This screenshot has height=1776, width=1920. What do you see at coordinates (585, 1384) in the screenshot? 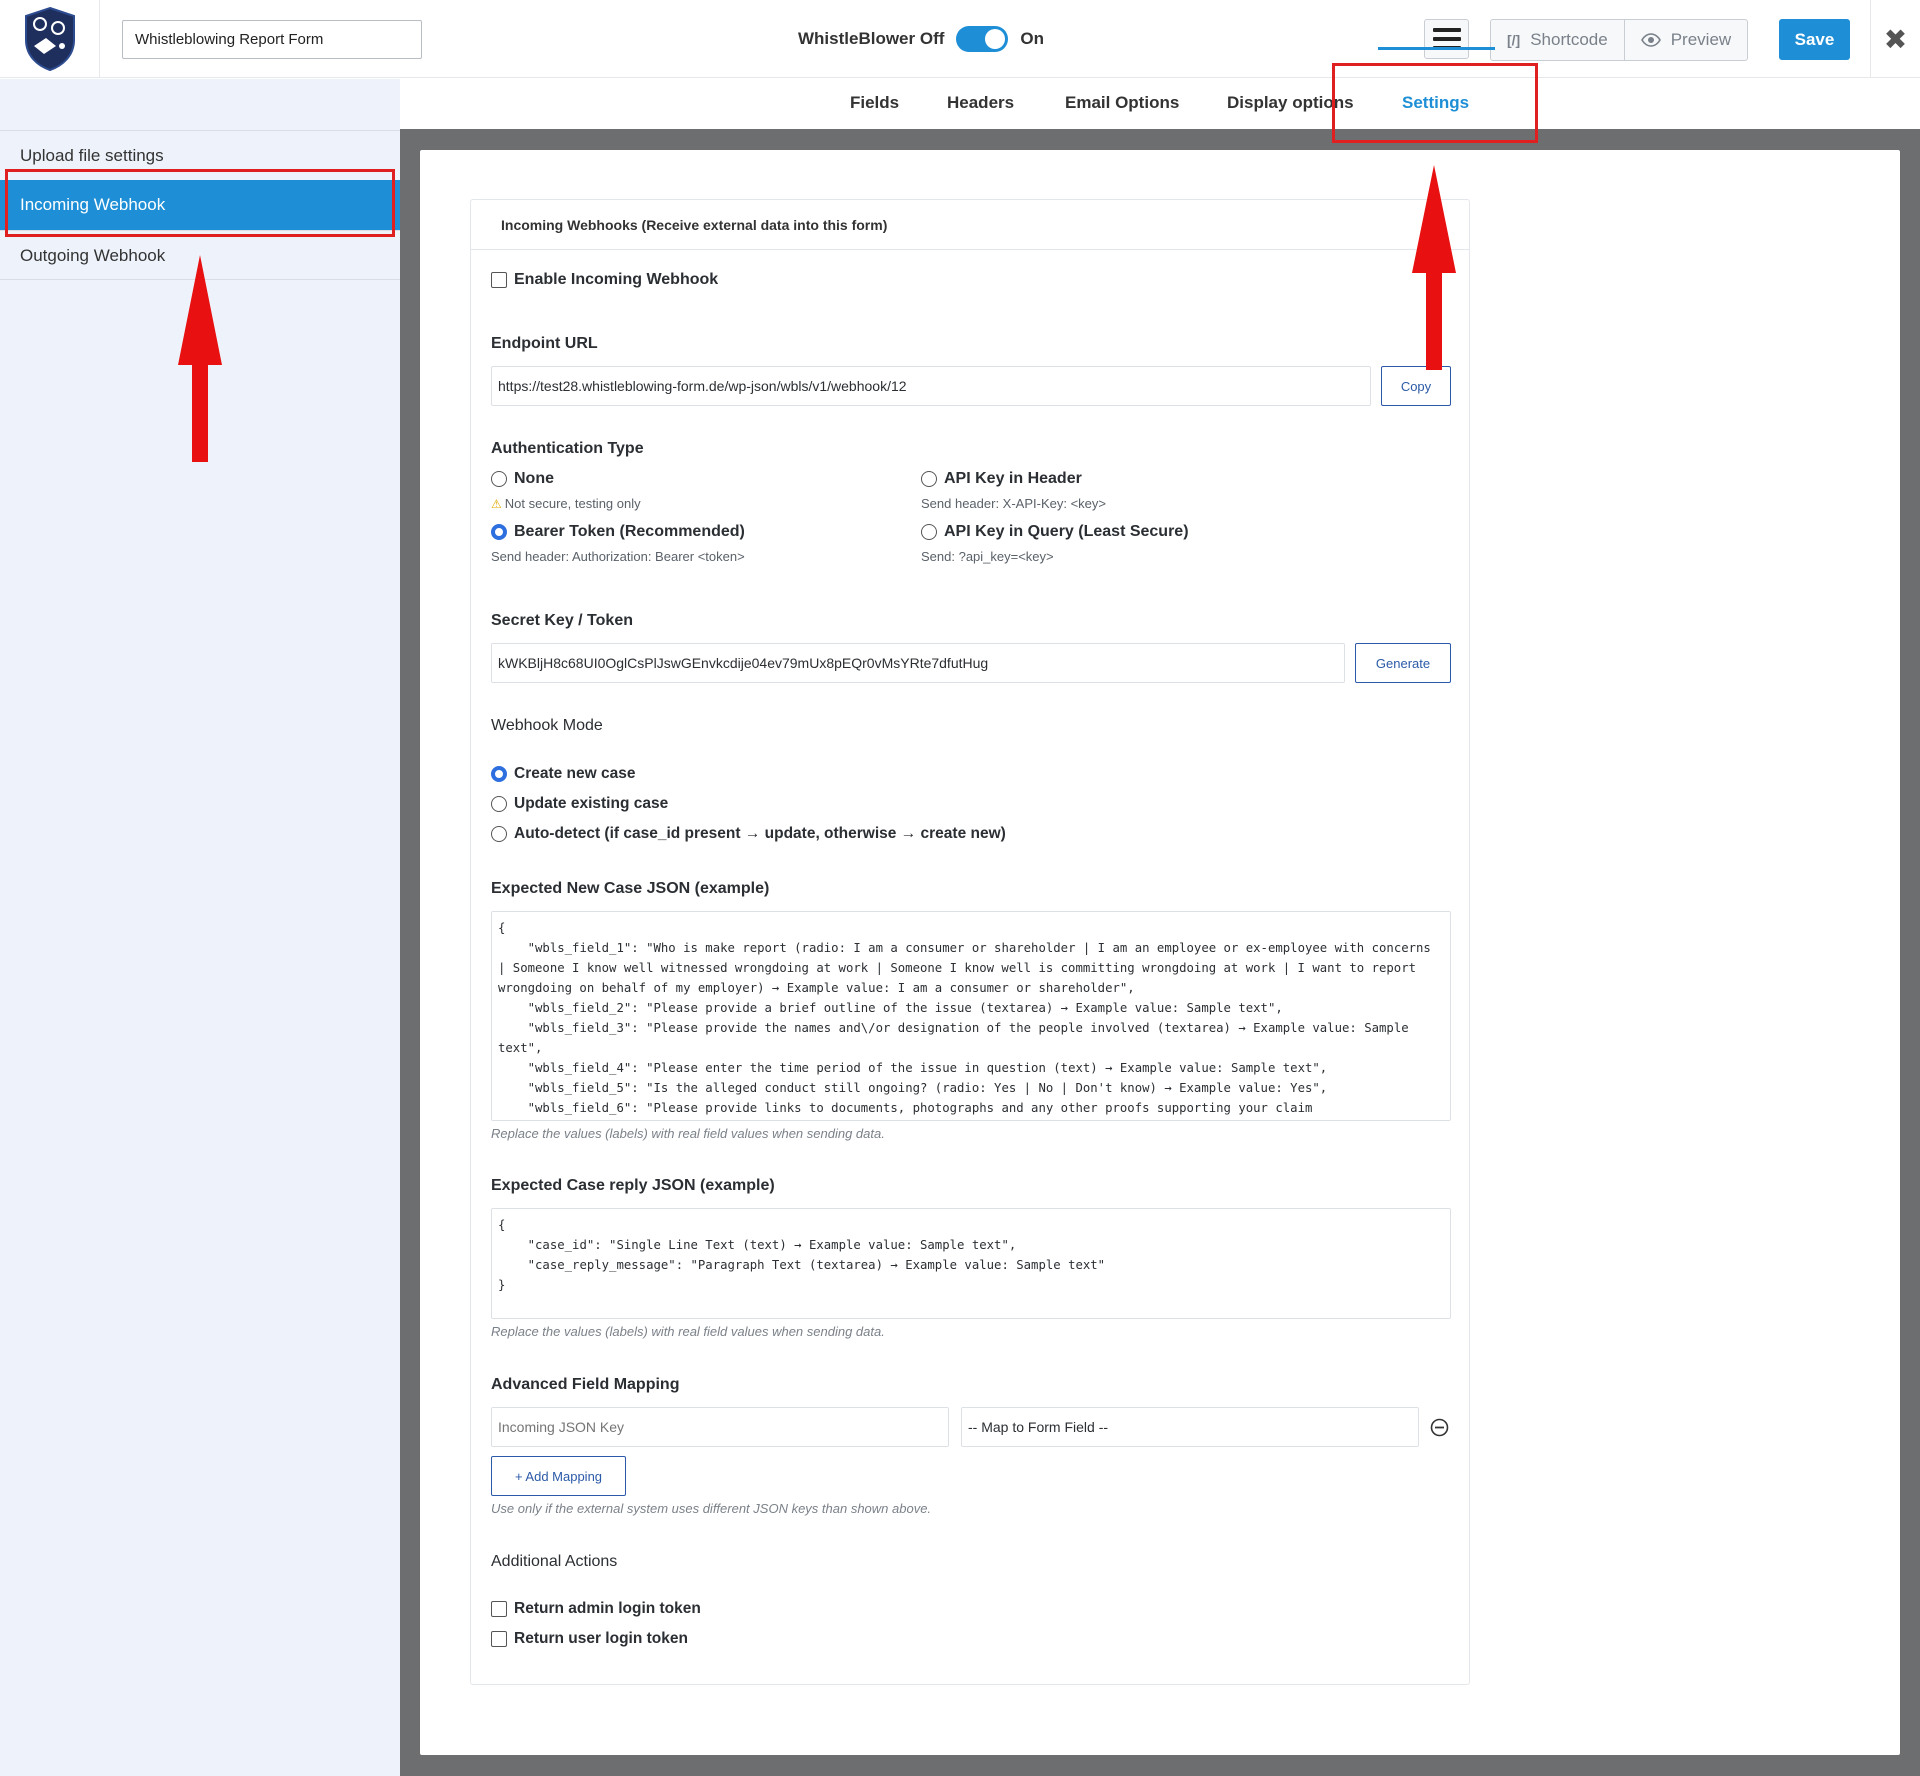
I see `field-mapping-label: Advanced Field Mapping` at bounding box center [585, 1384].